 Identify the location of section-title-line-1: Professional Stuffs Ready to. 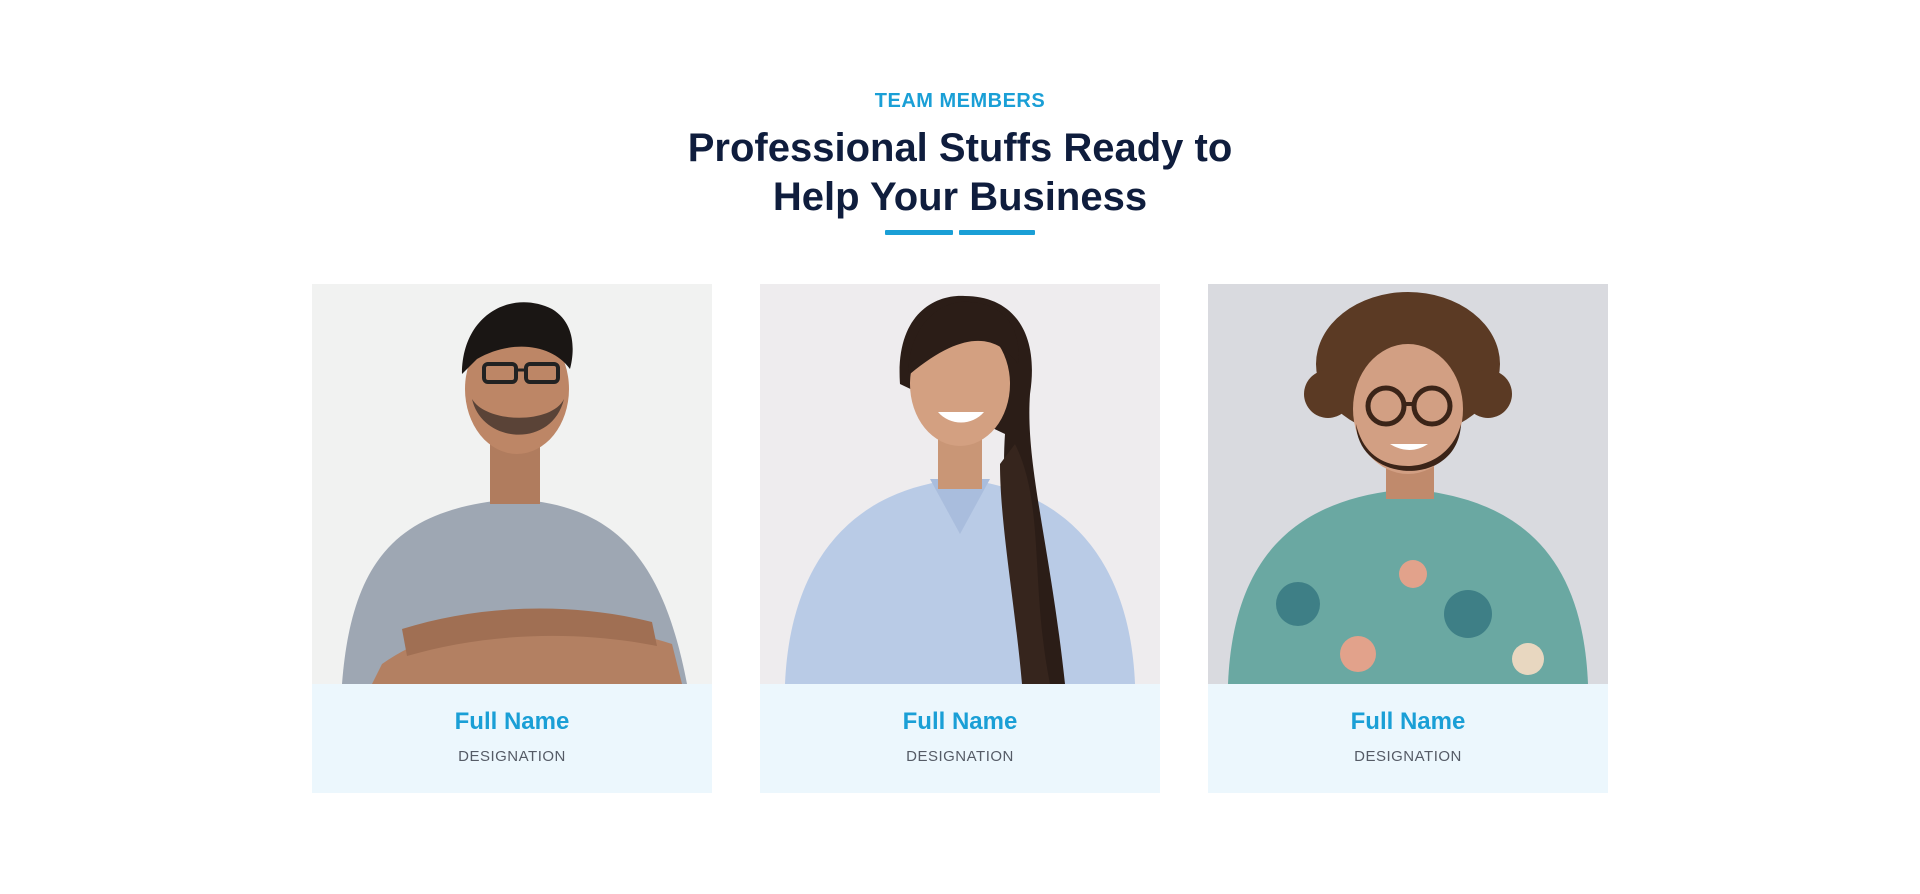
(960, 148).